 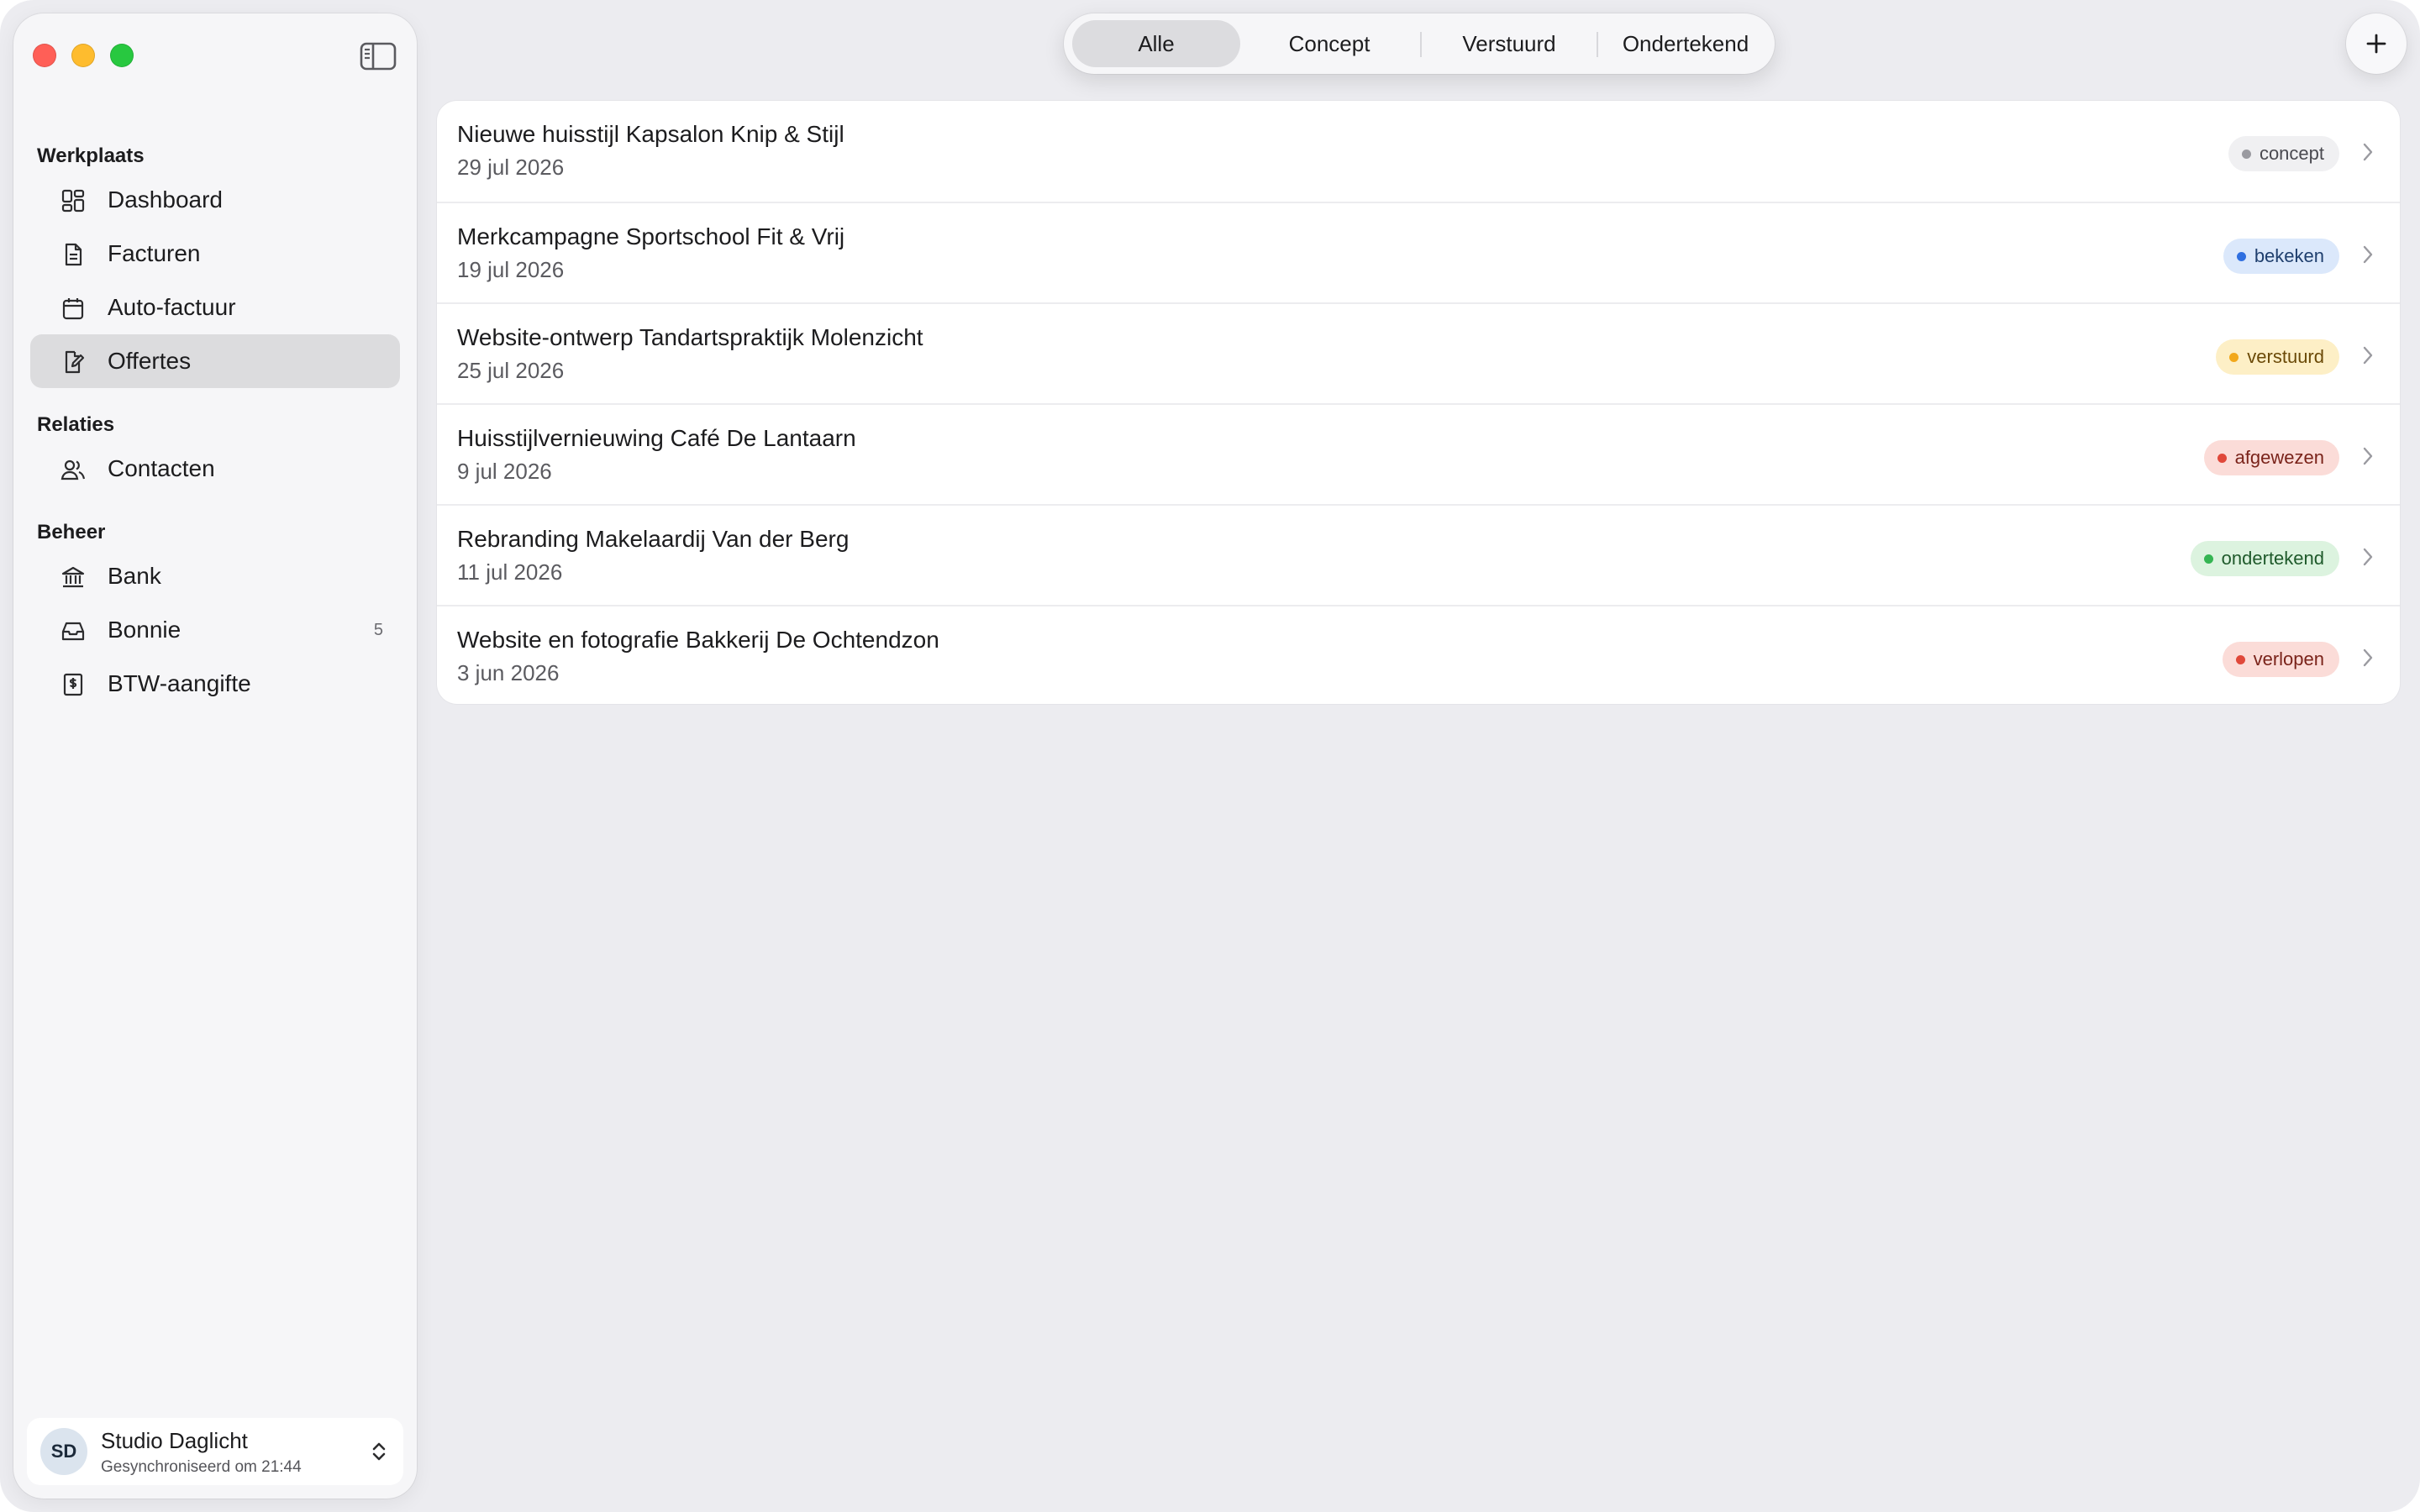 I want to click on bank-icon, so click(x=73, y=577).